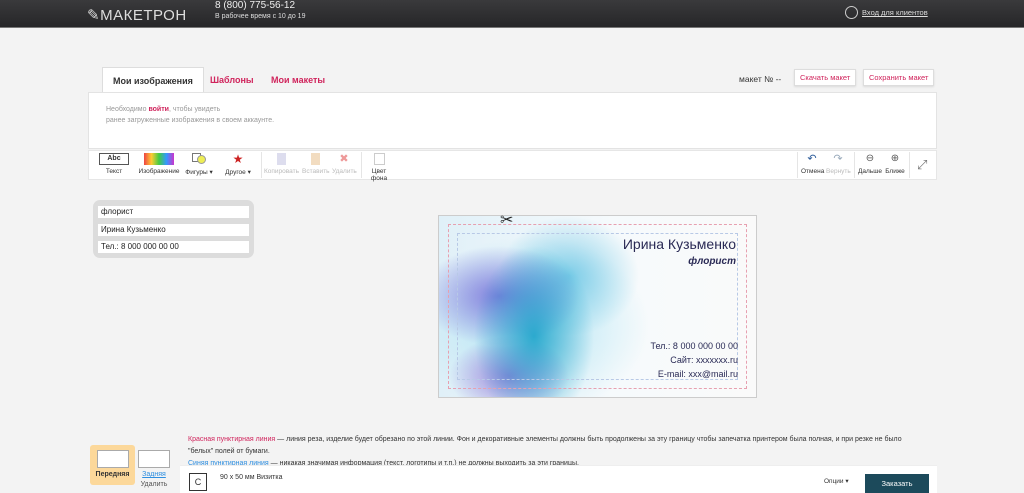 The image size is (1024, 493). What do you see at coordinates (158, 109) in the screenshot?
I see `login-inline-link: войти` at bounding box center [158, 109].